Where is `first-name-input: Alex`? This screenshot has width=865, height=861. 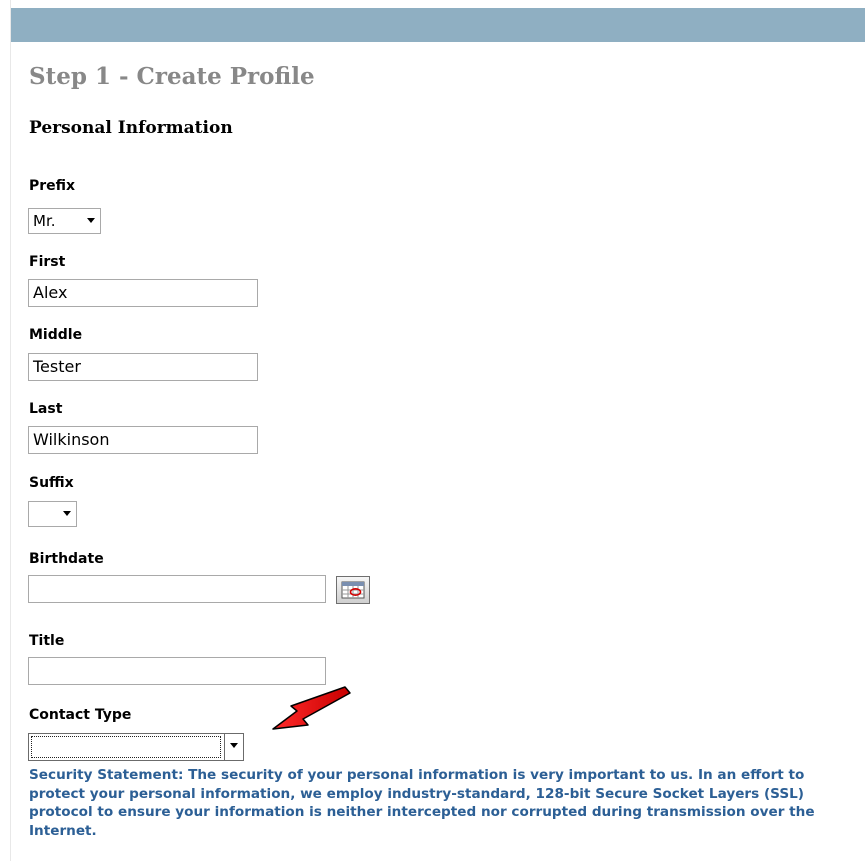
first-name-input: Alex is located at coordinates (143, 293).